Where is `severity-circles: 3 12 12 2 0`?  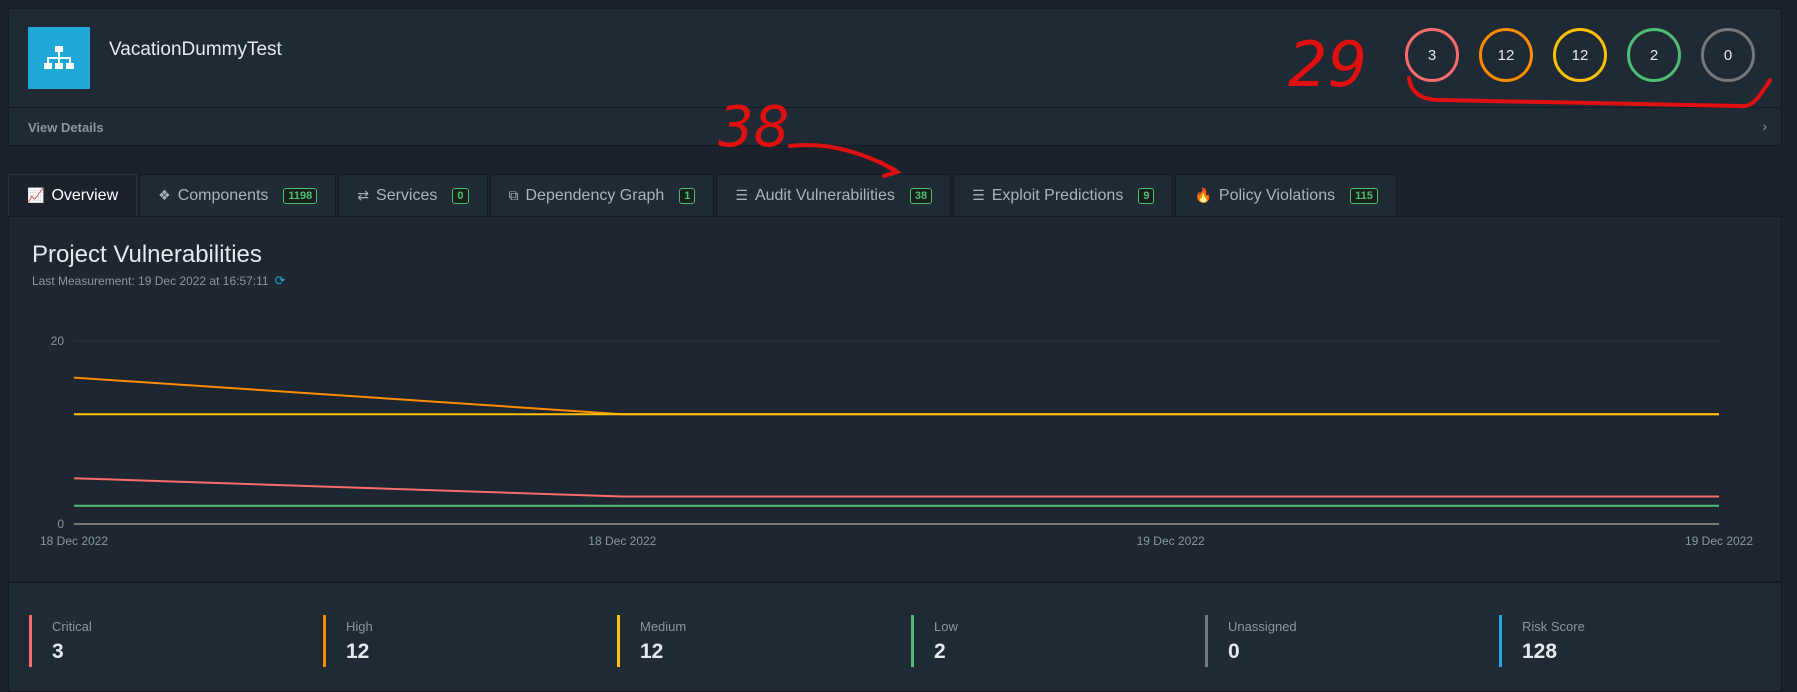
severity-circles: 3 12 12 2 0 is located at coordinates (1580, 55).